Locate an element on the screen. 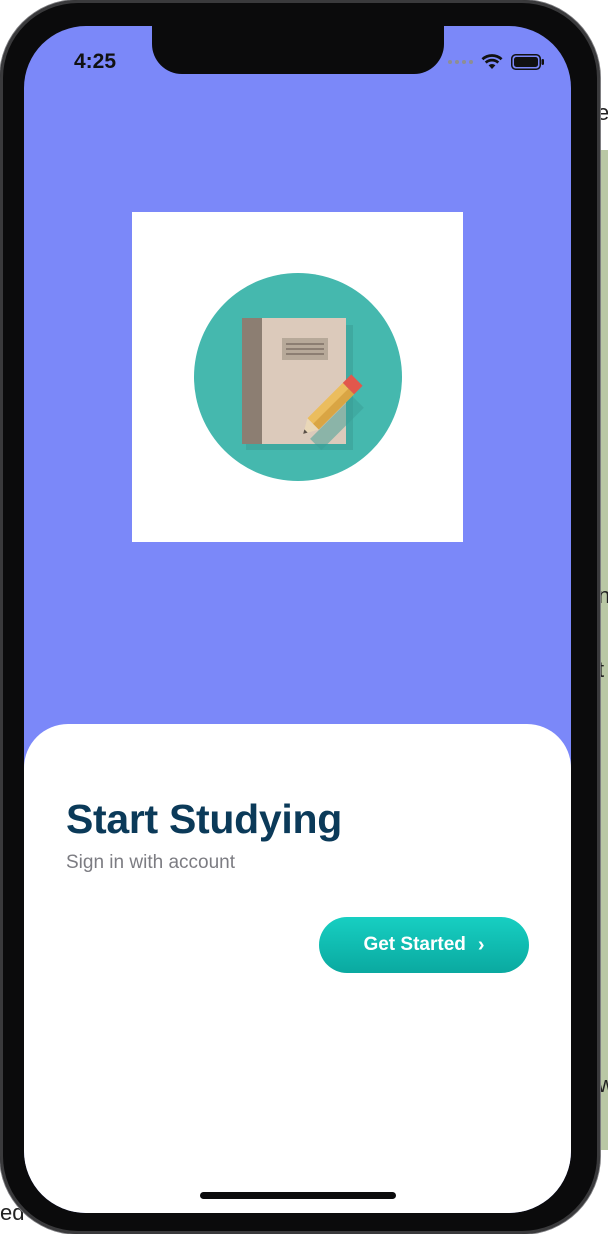 The image size is (608, 1234). card-subtitle: Sign in with account is located at coordinates (150, 862).